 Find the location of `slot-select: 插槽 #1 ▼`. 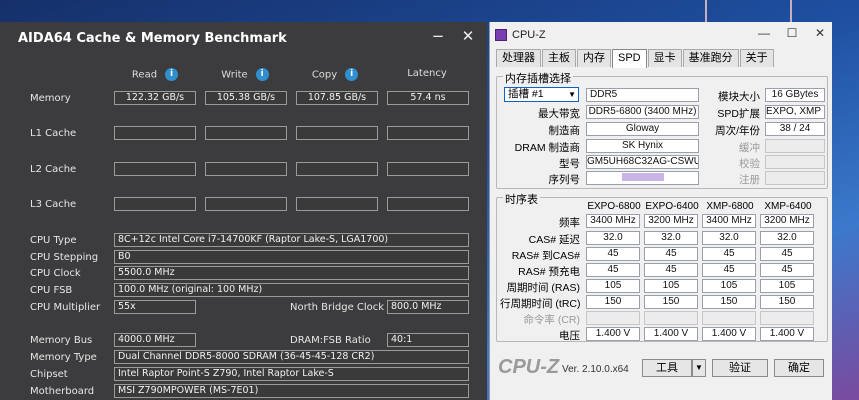

slot-select: 插槽 #1 ▼ is located at coordinates (541, 94).